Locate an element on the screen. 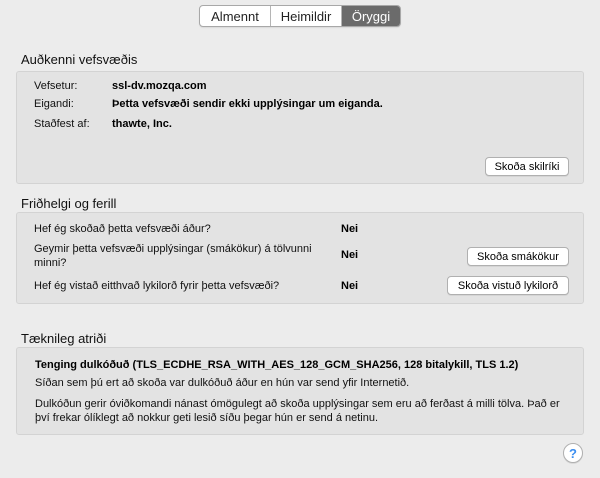 The image size is (600, 478). view-certificate-button: Skoða skilríki is located at coordinates (527, 166).